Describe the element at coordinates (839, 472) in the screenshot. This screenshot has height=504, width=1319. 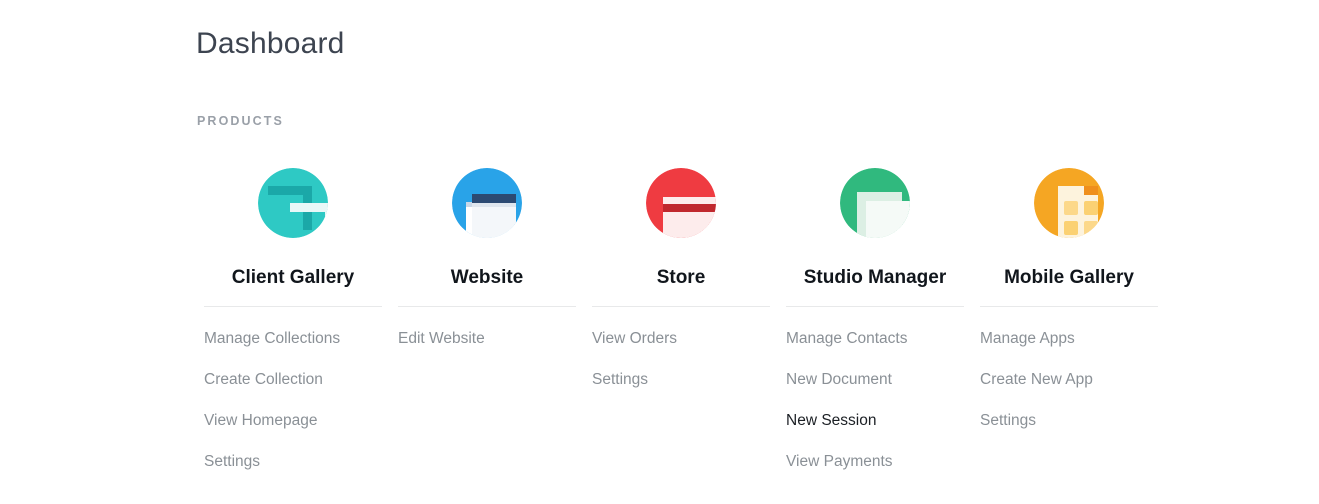
I see `link-view-payments: View Payments` at that location.